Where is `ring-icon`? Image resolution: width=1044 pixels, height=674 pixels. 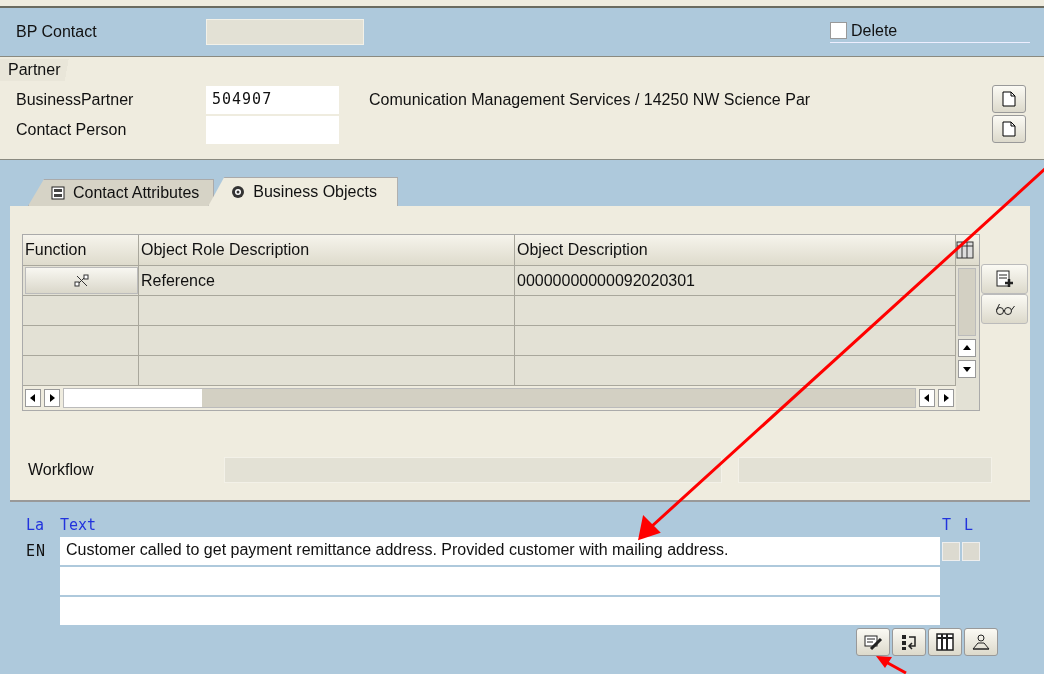
ring-icon is located at coordinates (238, 192).